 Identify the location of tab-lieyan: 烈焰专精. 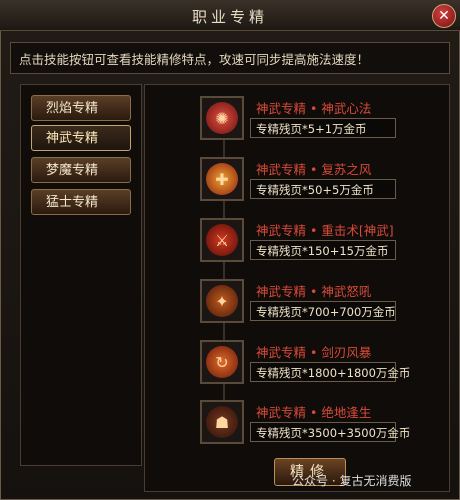
(81, 108).